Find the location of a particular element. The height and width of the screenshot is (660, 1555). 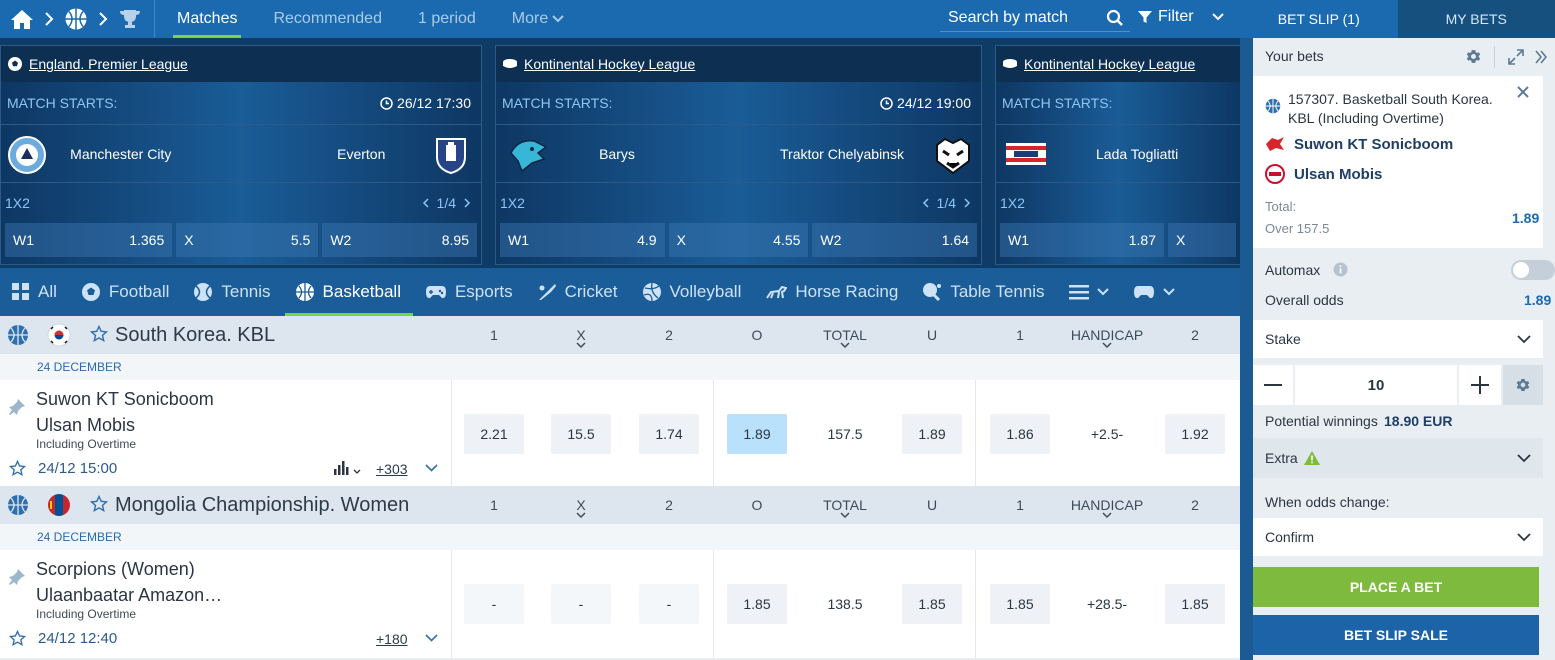

basketball-icon is located at coordinates (76, 19).